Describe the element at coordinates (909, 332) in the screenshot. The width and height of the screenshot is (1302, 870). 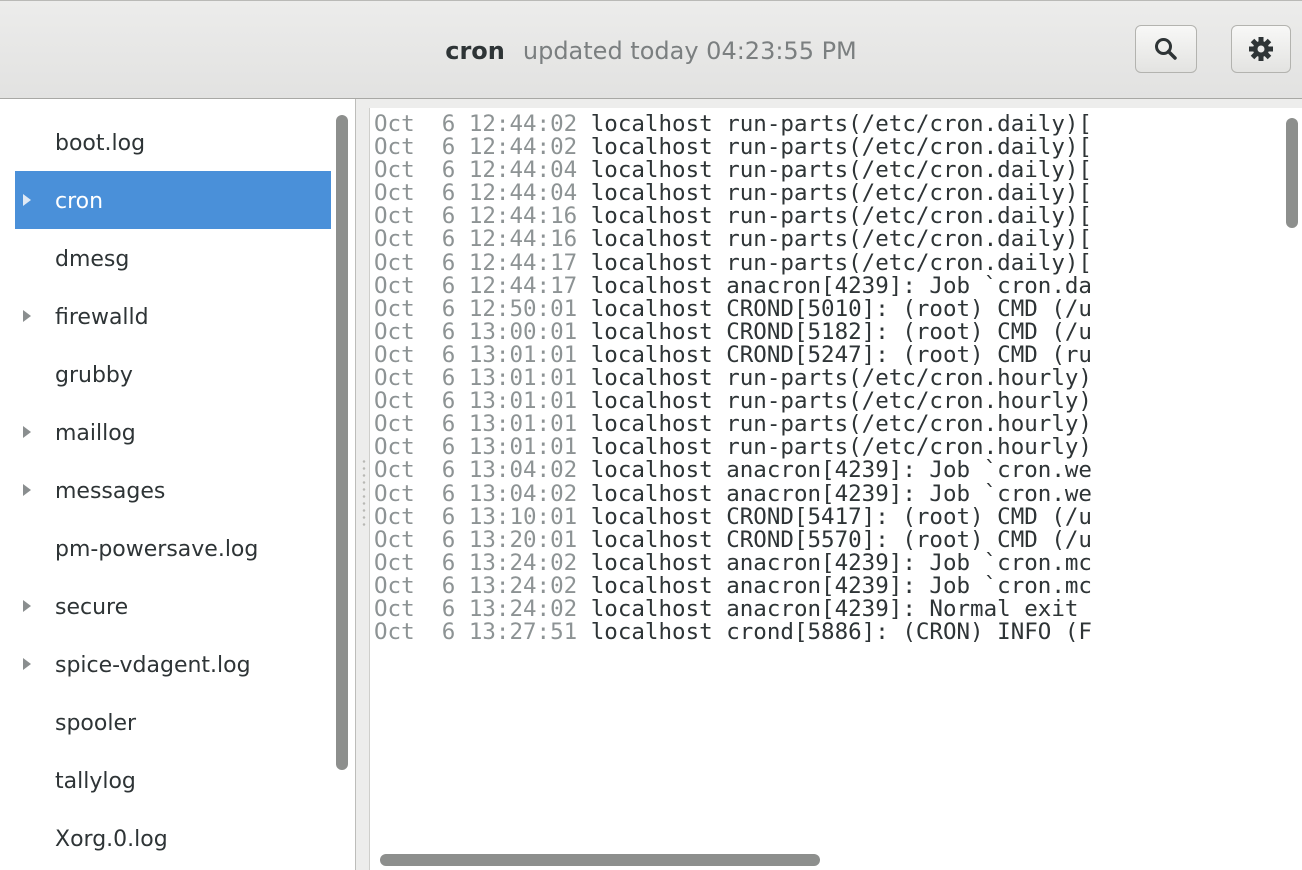
I see `log-message: CROND[5182]: (root) CMD (/u` at that location.